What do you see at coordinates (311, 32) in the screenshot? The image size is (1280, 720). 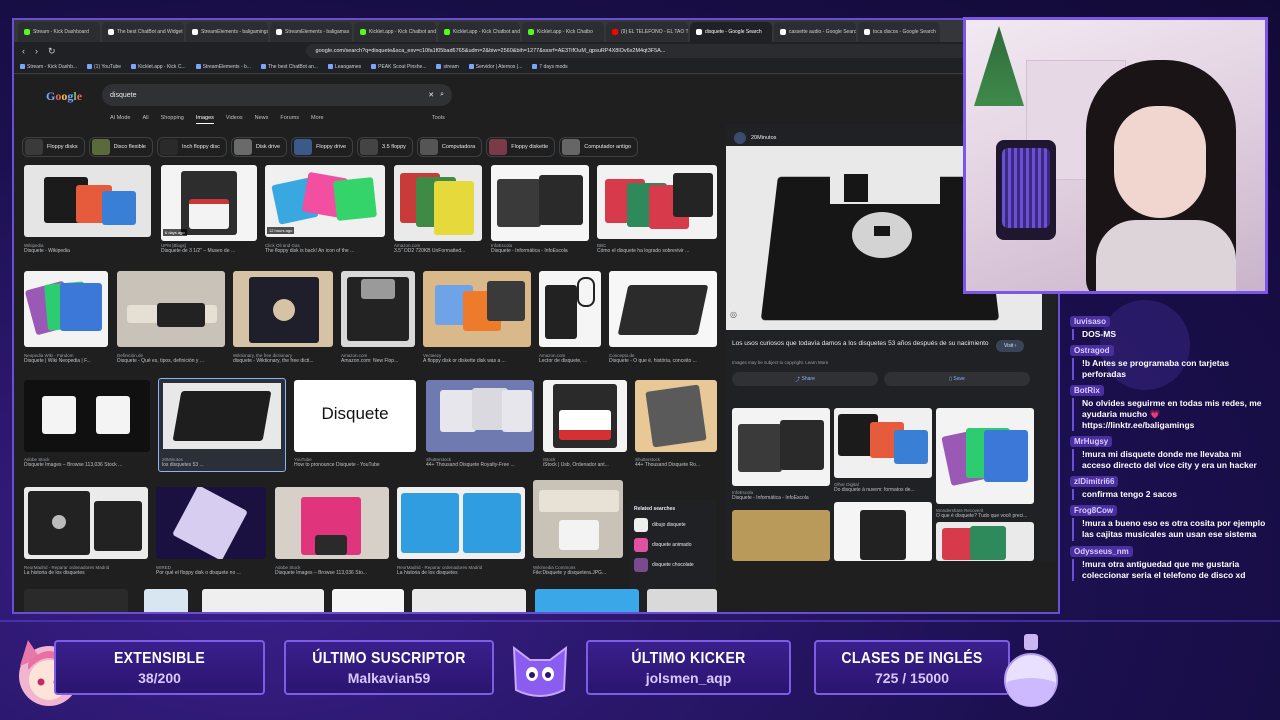 I see `browser-tab: StreamElements - baligamas` at bounding box center [311, 32].